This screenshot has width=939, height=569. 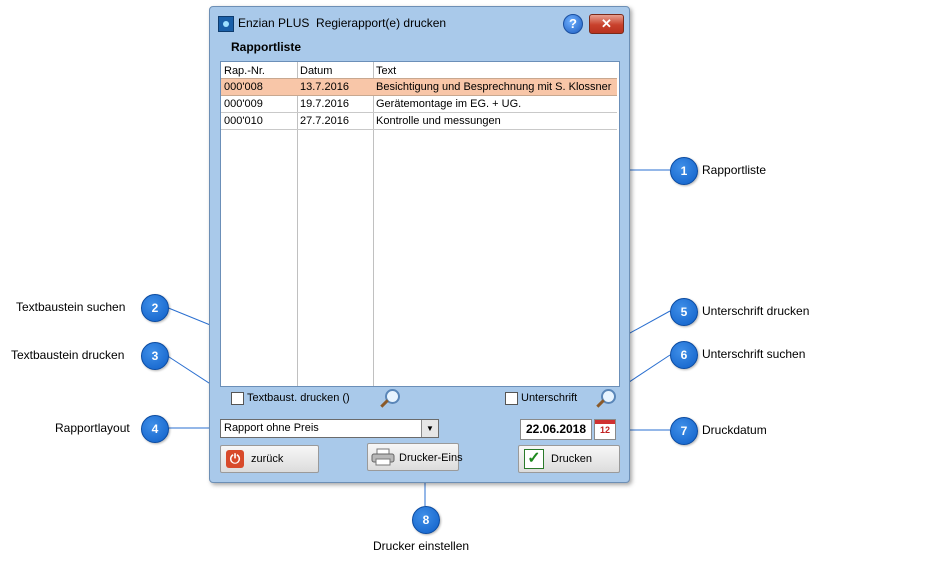 I want to click on checkmark-icon: ✓, so click(x=534, y=459).